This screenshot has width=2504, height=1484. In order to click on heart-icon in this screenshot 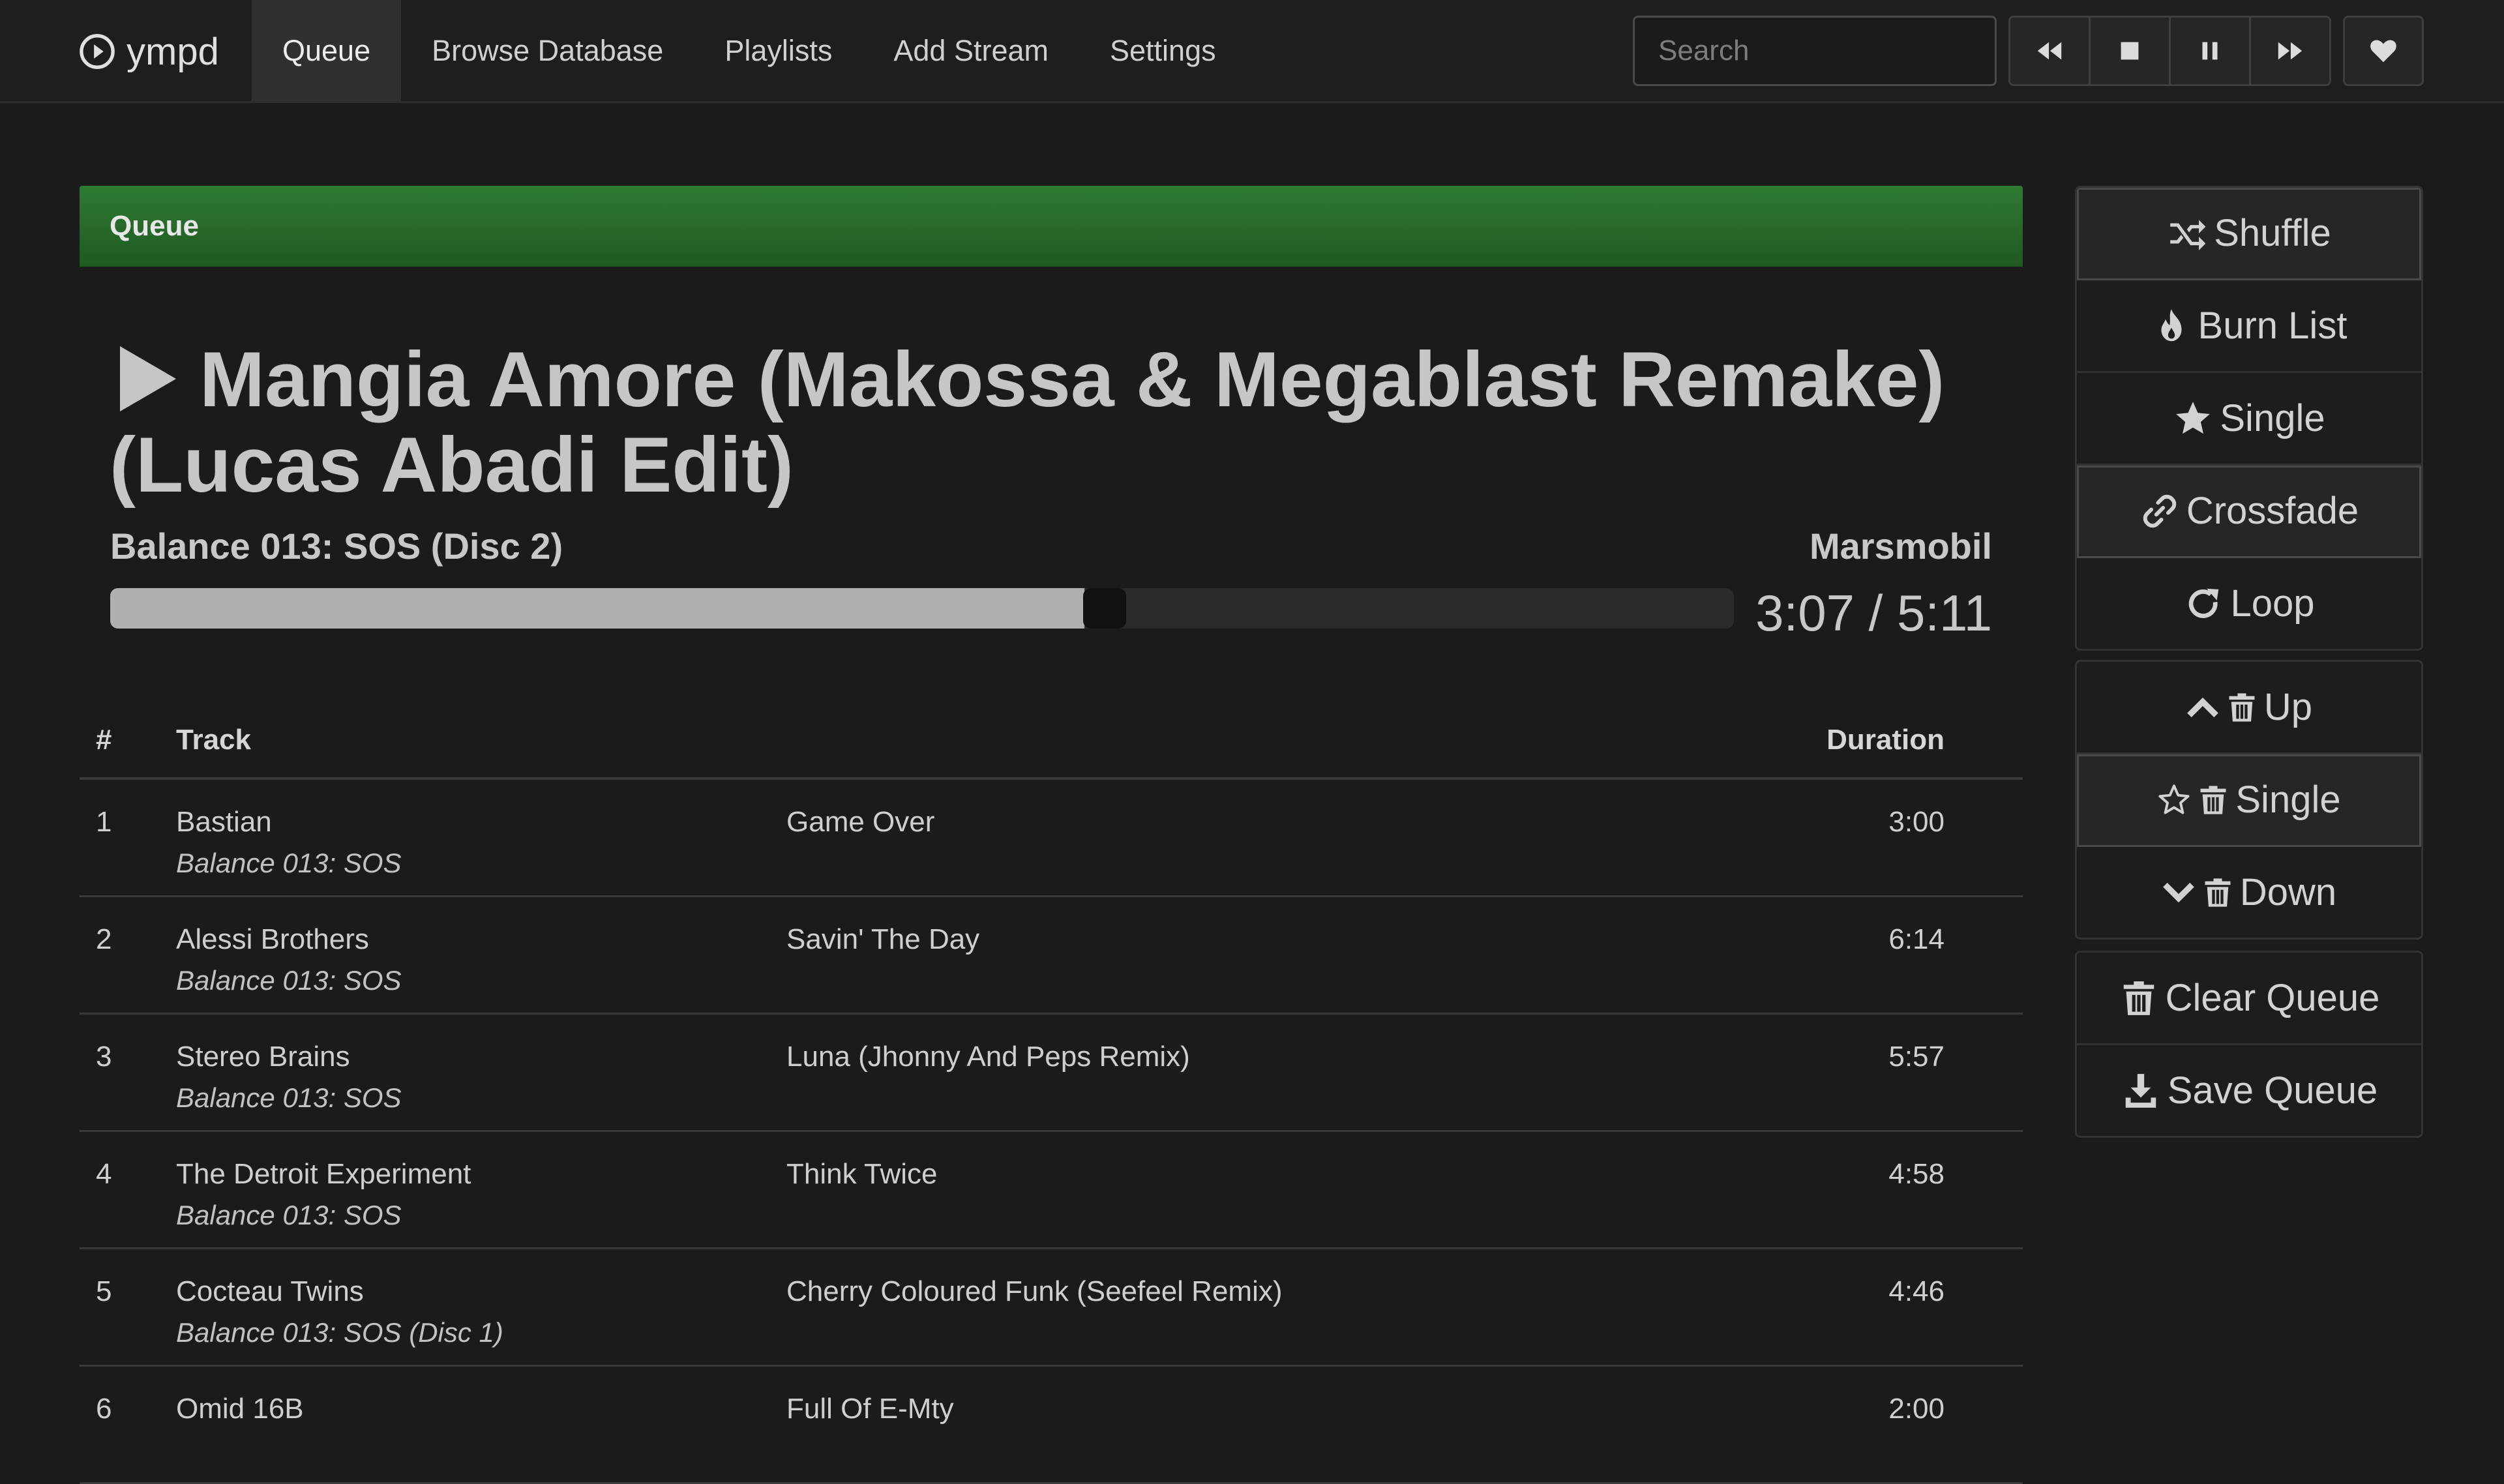, I will do `click(2383, 51)`.